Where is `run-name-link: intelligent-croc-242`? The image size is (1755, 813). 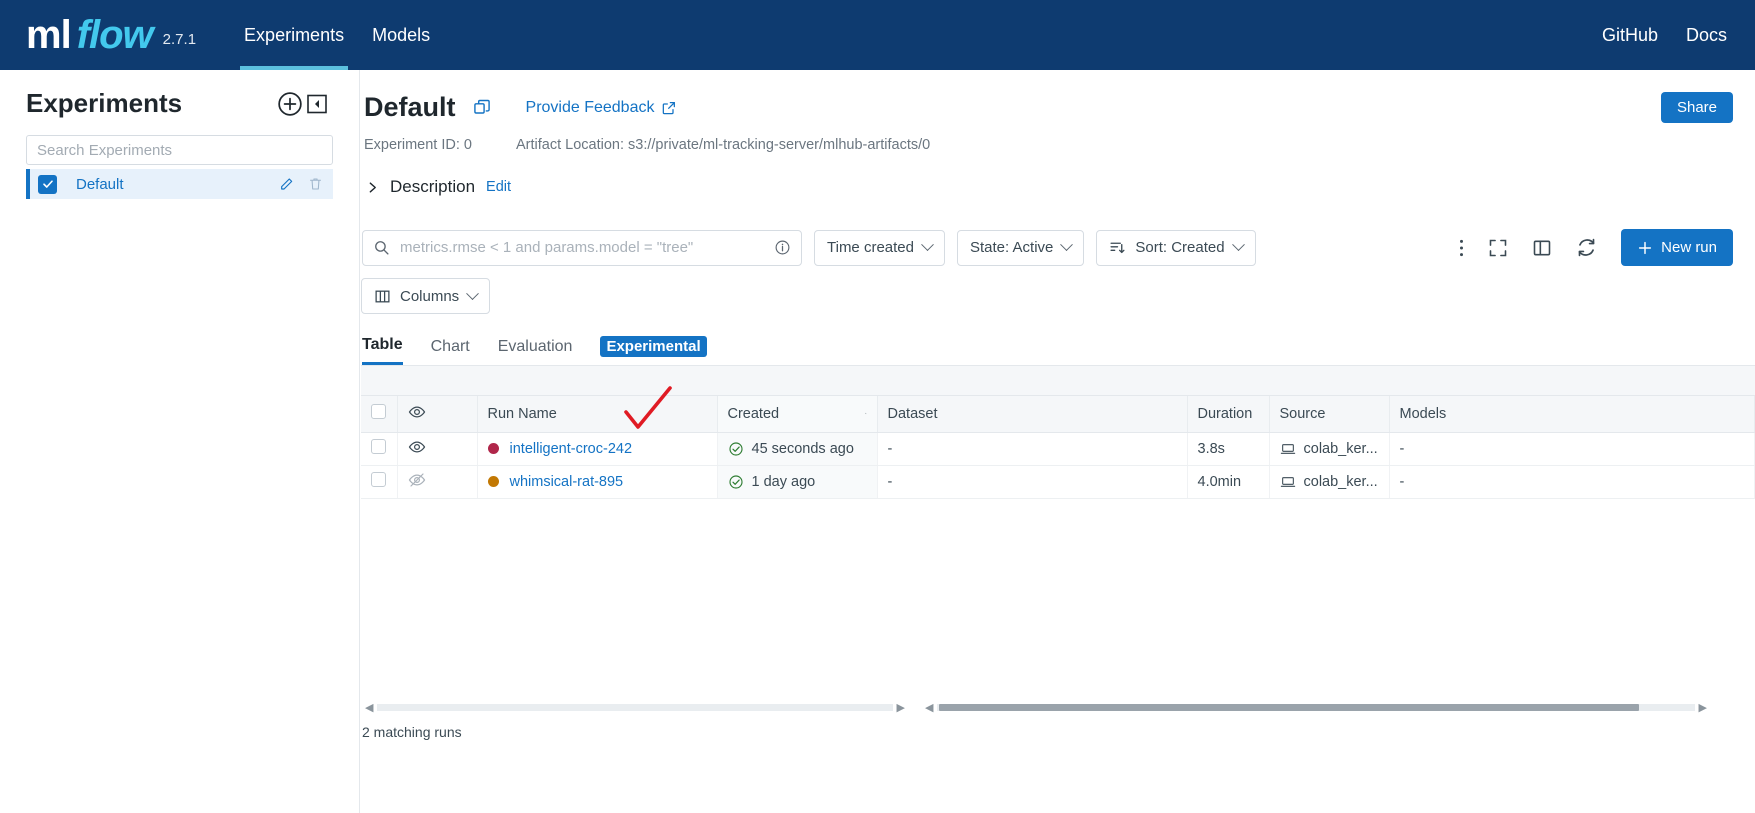 run-name-link: intelligent-croc-242 is located at coordinates (571, 449).